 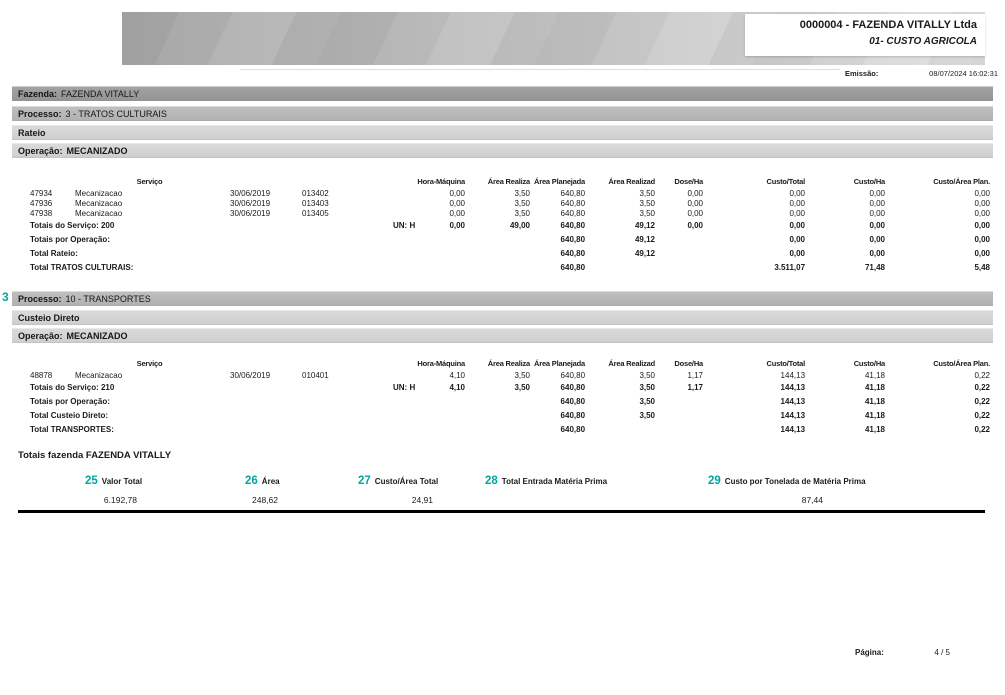 What do you see at coordinates (923, 41) in the screenshot?
I see `report-title: 01- CUSTO AGRICOLA` at bounding box center [923, 41].